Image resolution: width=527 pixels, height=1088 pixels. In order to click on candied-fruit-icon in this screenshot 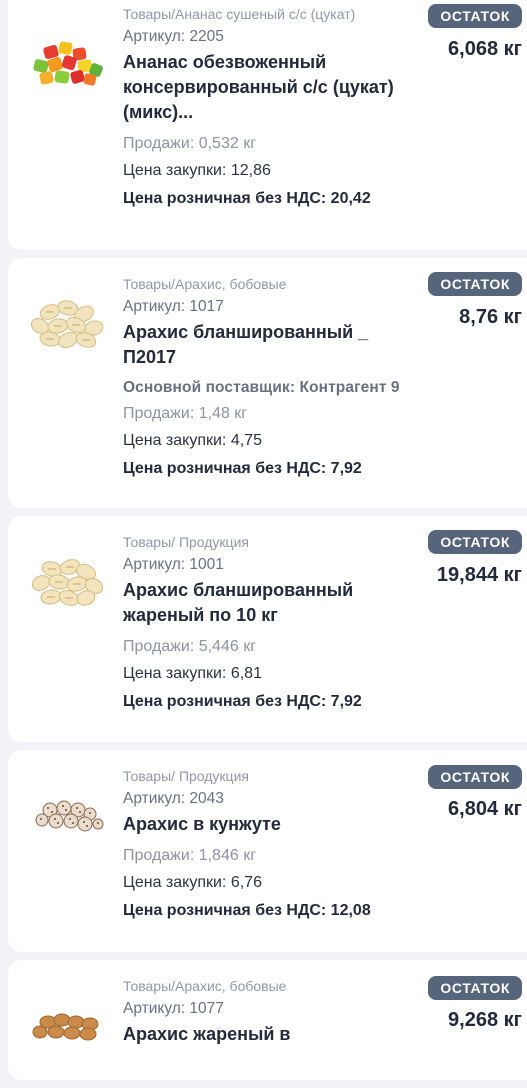, I will do `click(68, 63)`.